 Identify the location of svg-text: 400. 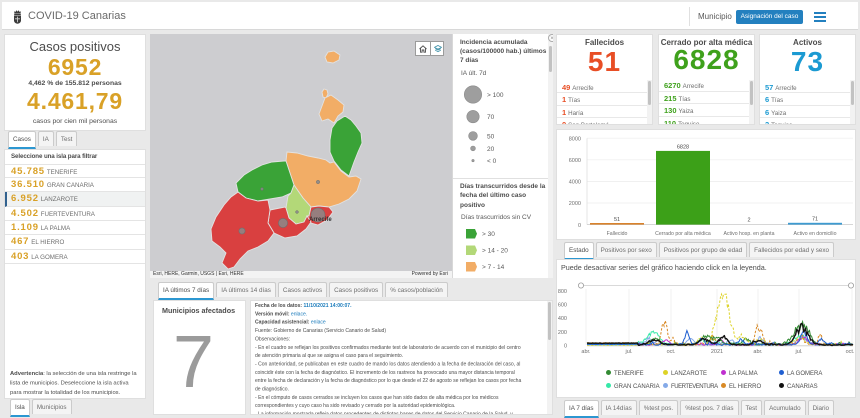
(562, 319).